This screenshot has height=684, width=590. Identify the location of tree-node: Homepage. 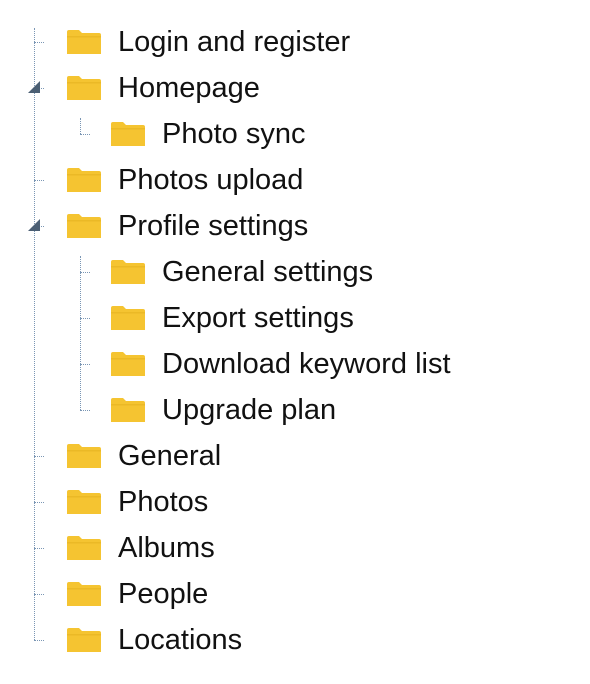
(189, 88).